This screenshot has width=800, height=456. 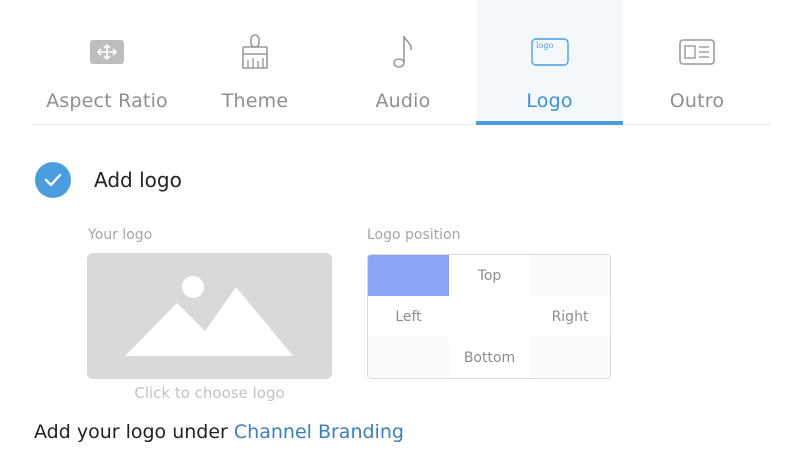 What do you see at coordinates (697, 52) in the screenshot?
I see `outro-card-icon` at bounding box center [697, 52].